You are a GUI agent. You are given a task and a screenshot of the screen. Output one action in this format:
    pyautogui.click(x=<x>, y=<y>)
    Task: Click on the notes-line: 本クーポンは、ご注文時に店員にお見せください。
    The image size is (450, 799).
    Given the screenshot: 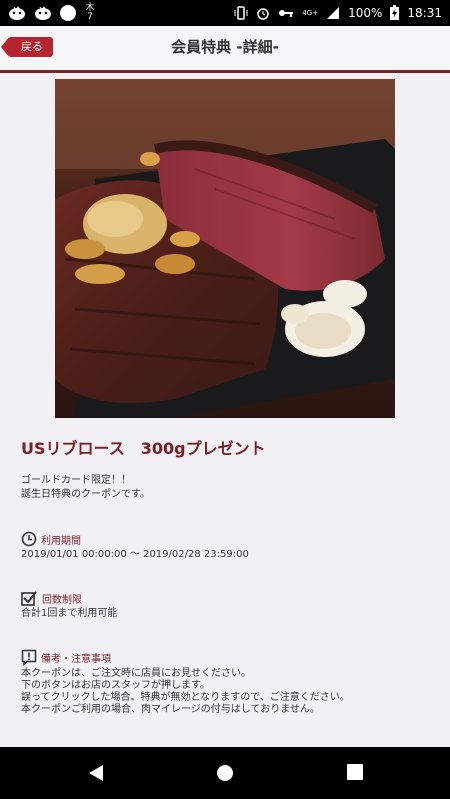 What is the action you would take?
    pyautogui.click(x=136, y=673)
    